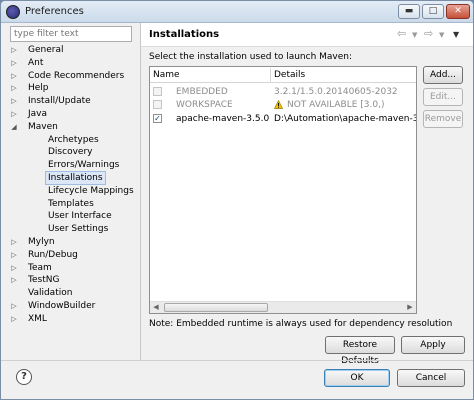  I want to click on scroll-right-icon: ▶, so click(410, 307).